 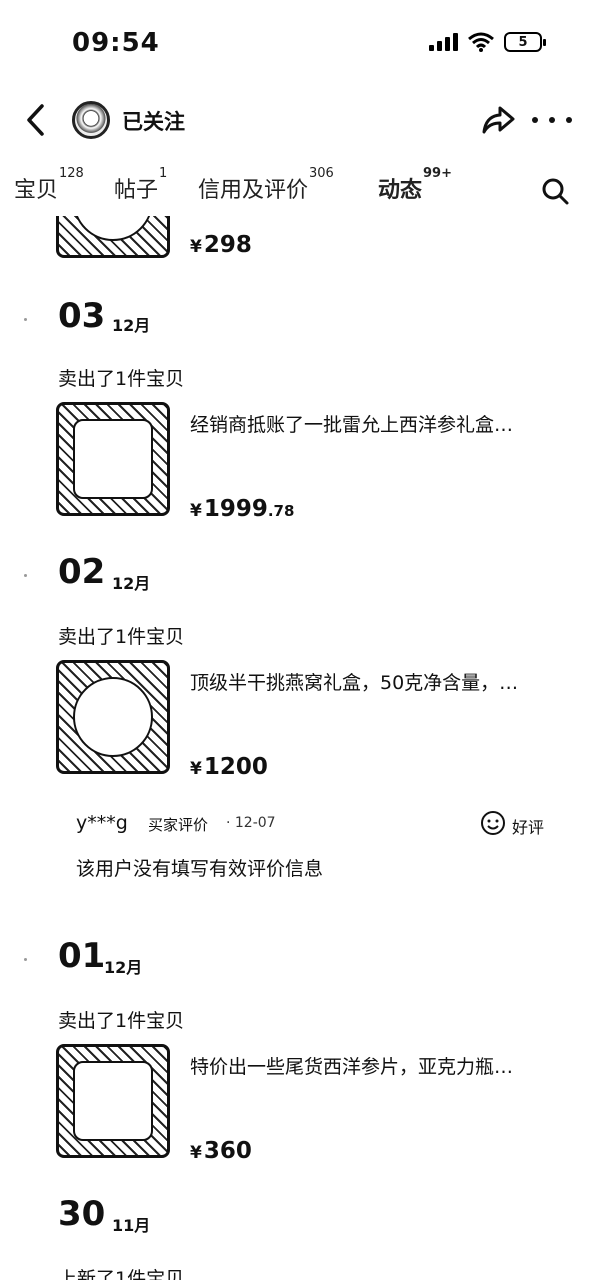 What do you see at coordinates (555, 191) in the screenshot?
I see `search-icon` at bounding box center [555, 191].